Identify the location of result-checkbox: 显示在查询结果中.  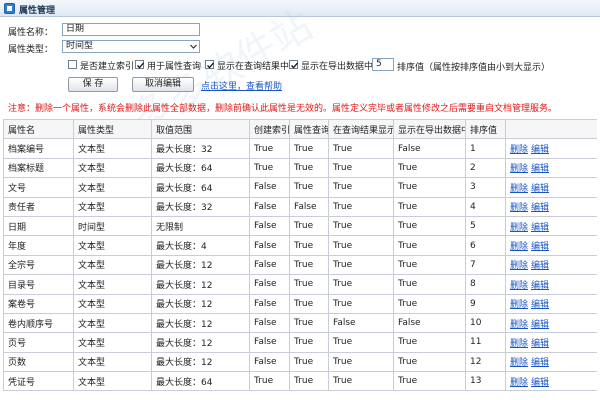
(247, 65).